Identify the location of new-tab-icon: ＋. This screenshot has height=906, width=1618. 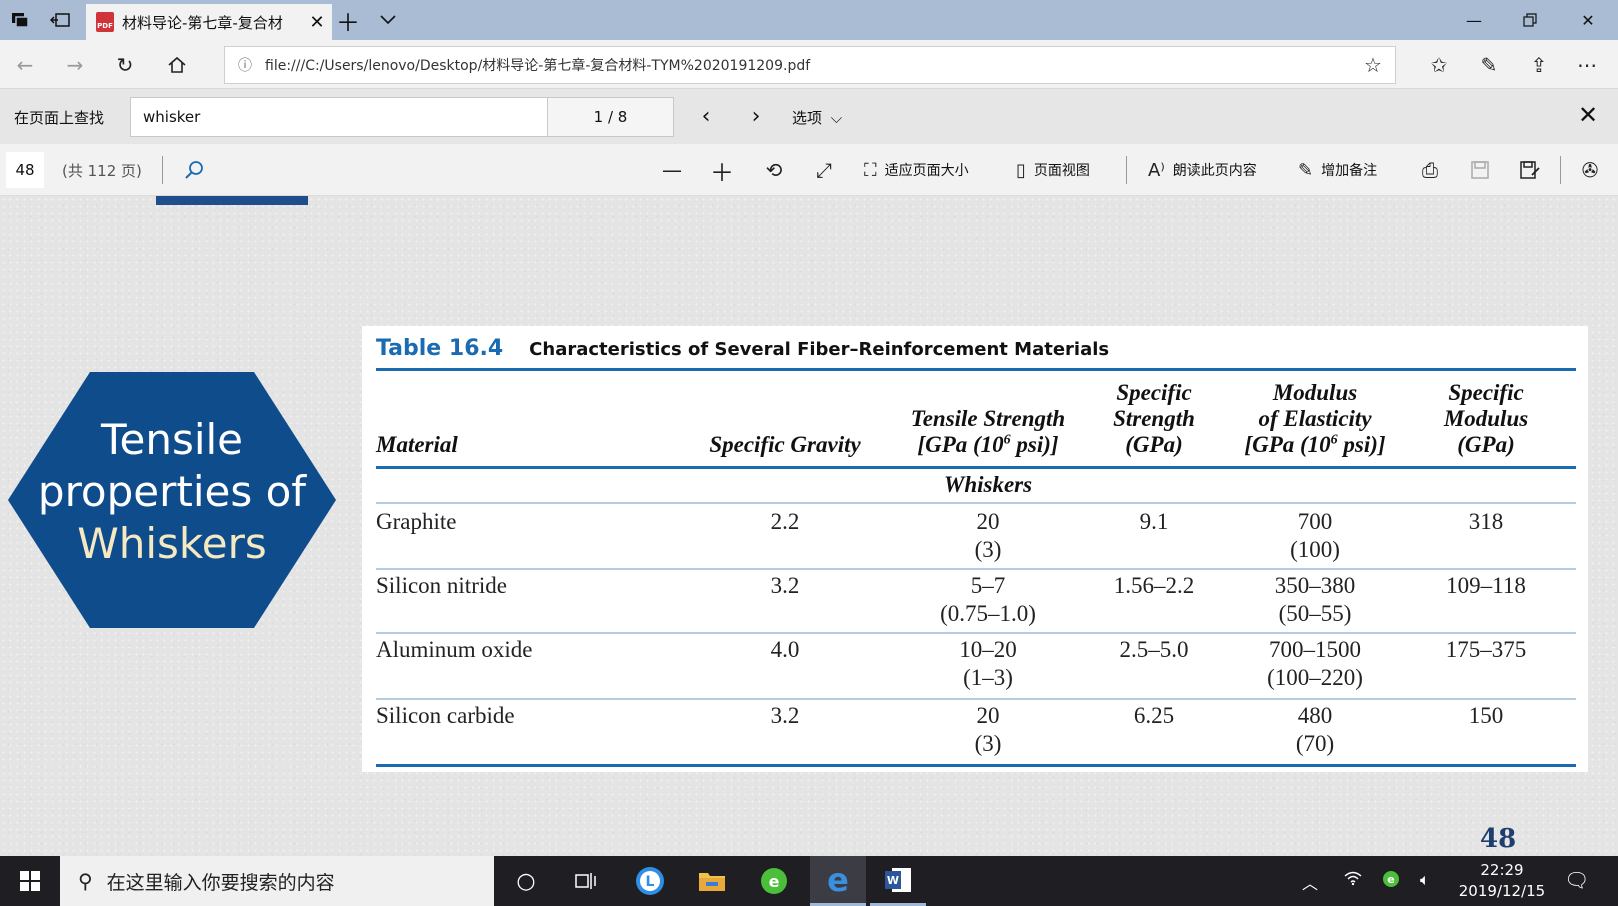
(348, 22).